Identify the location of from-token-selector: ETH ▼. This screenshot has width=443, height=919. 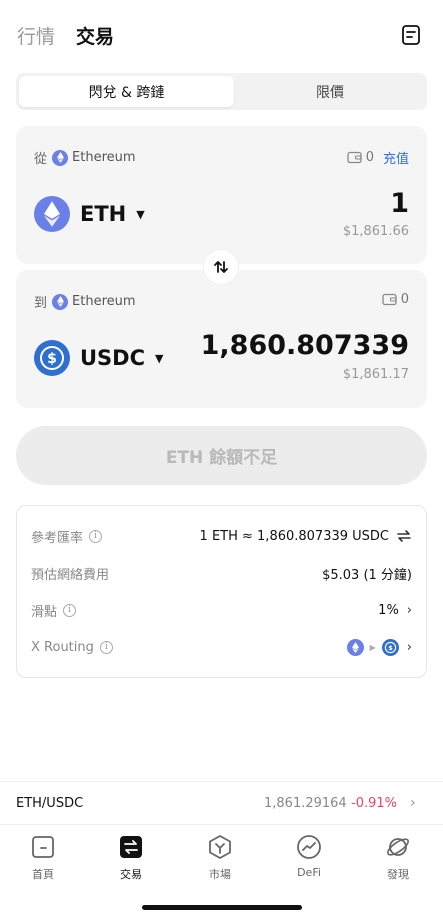
(89, 214).